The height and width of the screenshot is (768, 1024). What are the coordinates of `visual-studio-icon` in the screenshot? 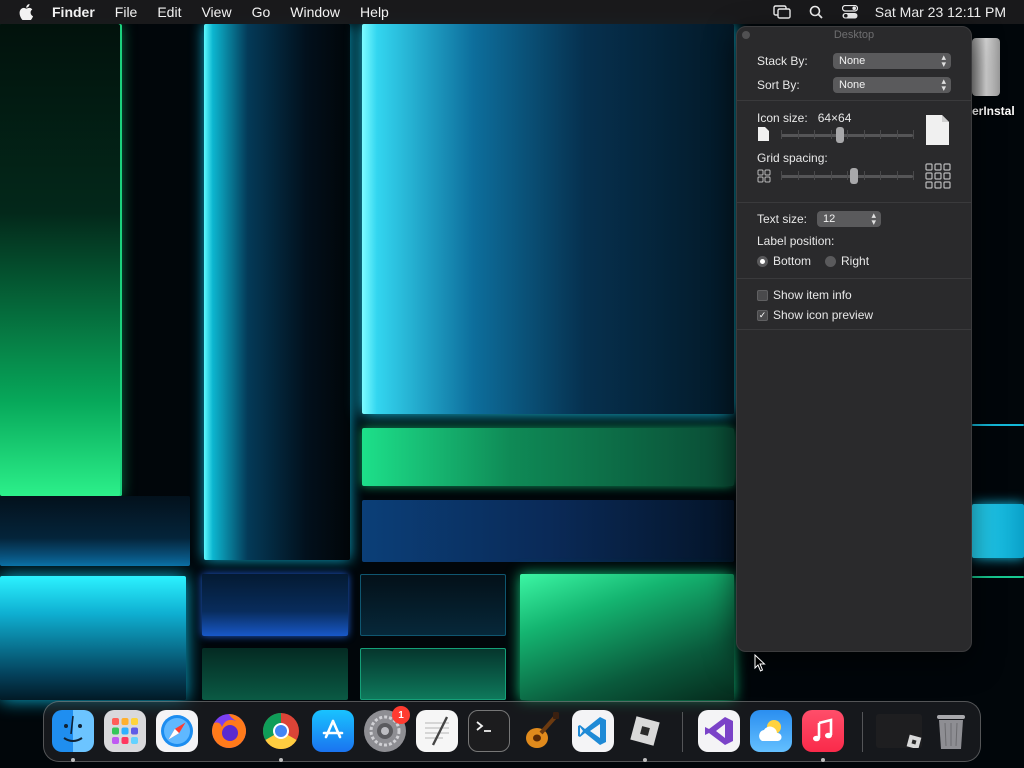 It's located at (719, 731).